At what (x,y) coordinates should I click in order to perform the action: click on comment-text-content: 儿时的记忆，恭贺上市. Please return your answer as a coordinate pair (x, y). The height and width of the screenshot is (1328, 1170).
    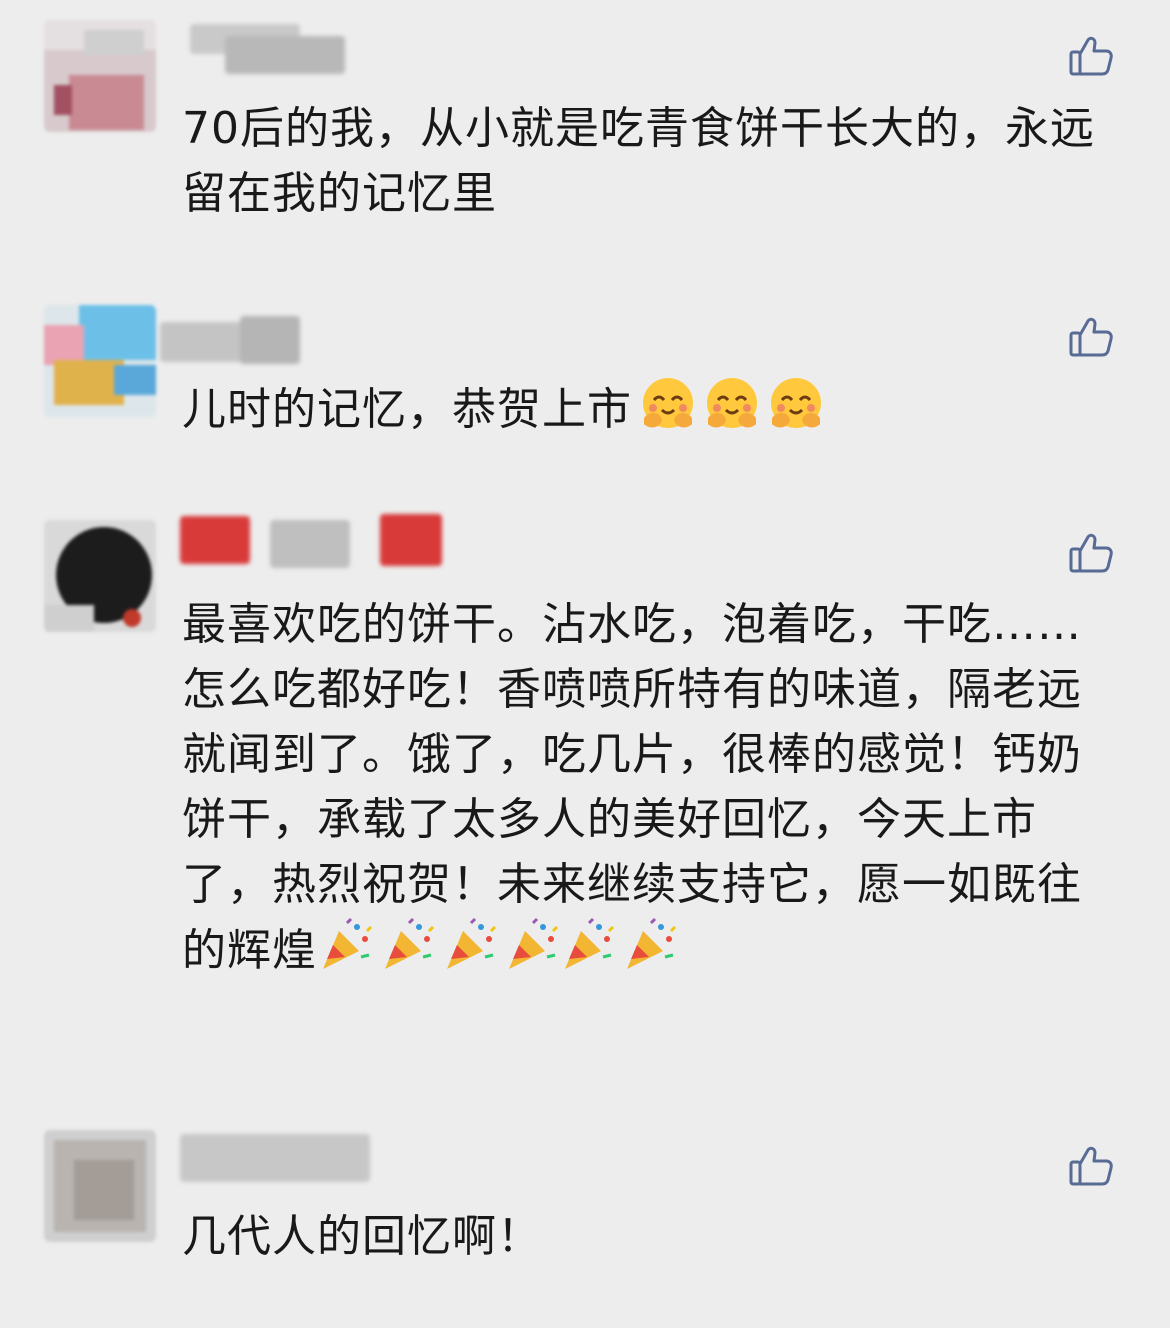
    Looking at the image, I should click on (407, 409).